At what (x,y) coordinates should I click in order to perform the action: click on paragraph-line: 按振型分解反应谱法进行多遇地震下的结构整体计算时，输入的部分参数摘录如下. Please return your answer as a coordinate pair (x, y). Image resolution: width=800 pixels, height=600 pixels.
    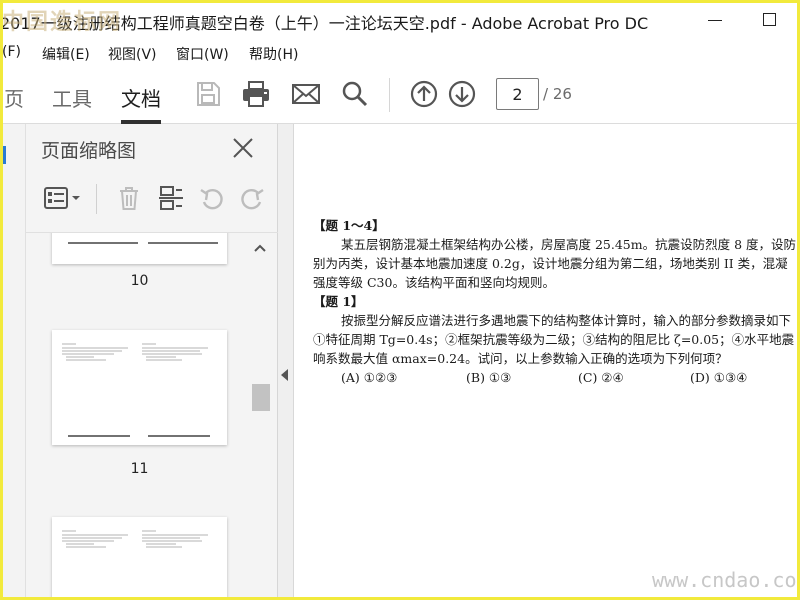
    Looking at the image, I should click on (566, 320).